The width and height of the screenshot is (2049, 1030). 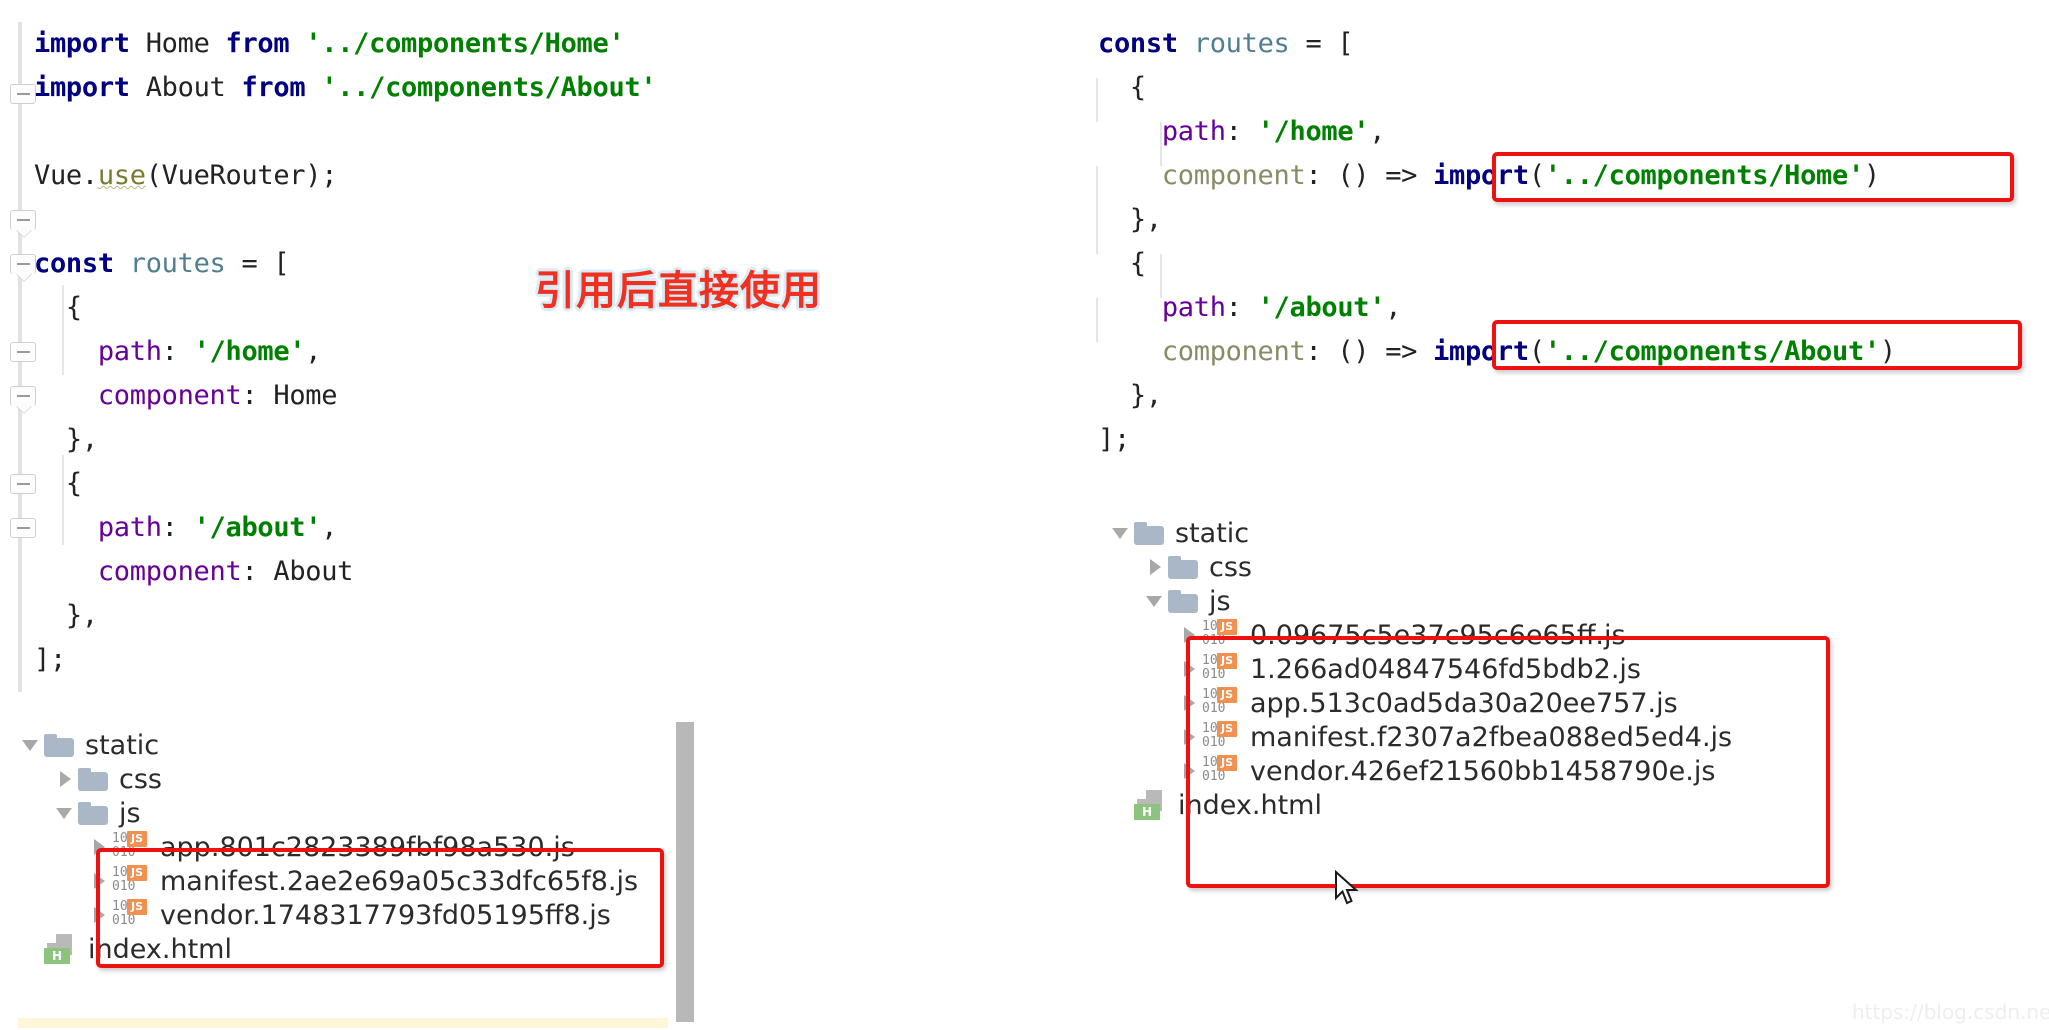 I want to click on left-tree-row: 10 010 JS manifest.2ae2e69a05c33dfc65f8.js, so click(x=348, y=881).